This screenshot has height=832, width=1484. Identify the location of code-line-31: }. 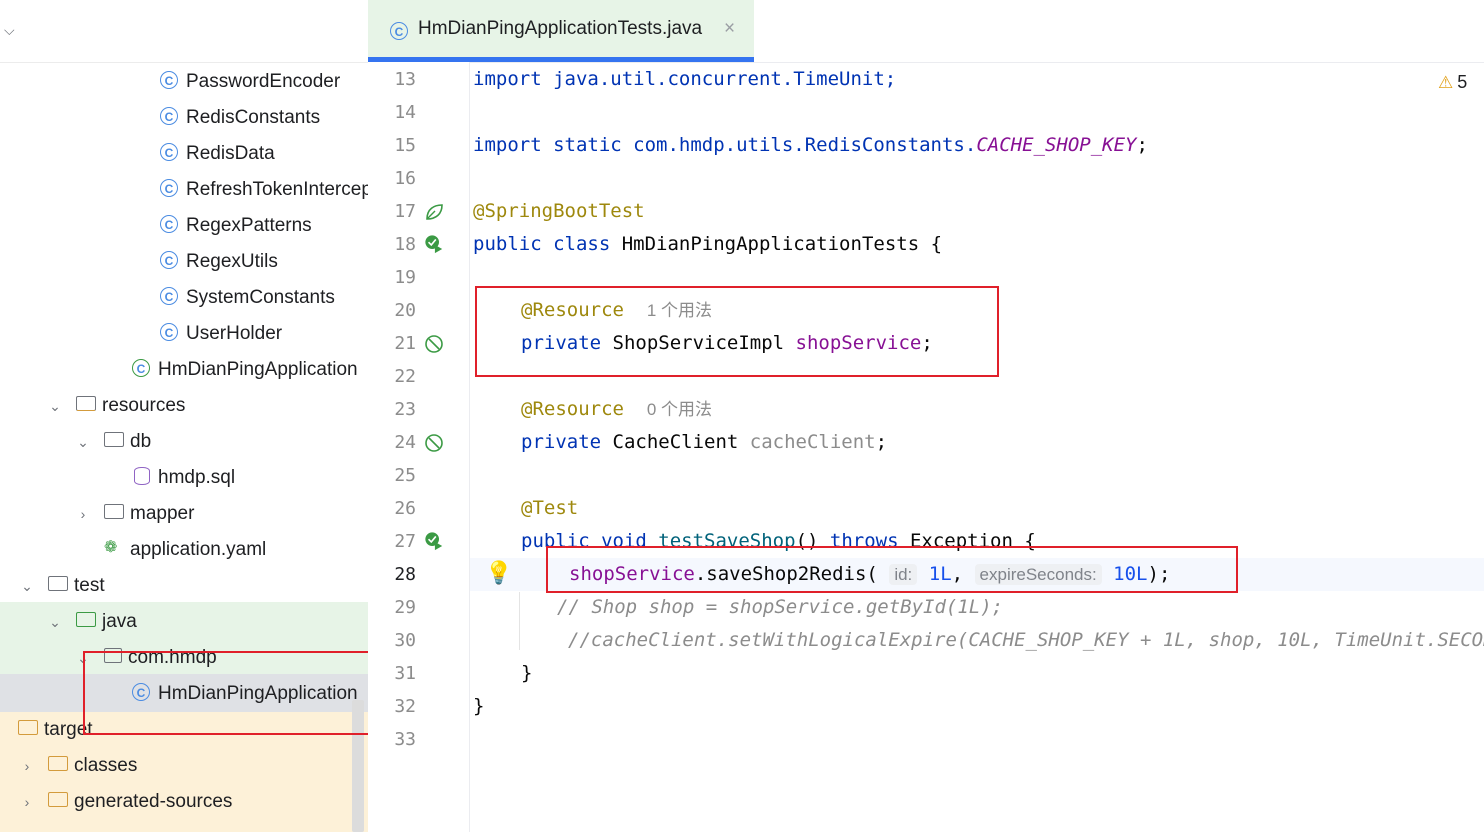
(526, 673).